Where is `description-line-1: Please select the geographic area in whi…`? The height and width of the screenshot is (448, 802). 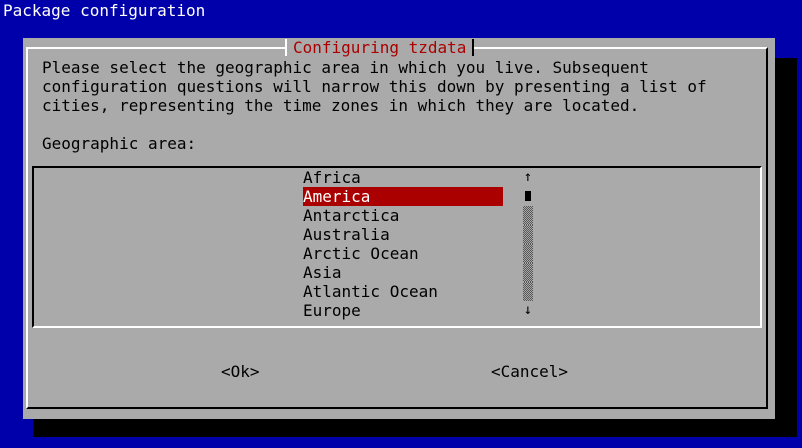 description-line-1: Please select the geographic area in whi… is located at coordinates (345, 67).